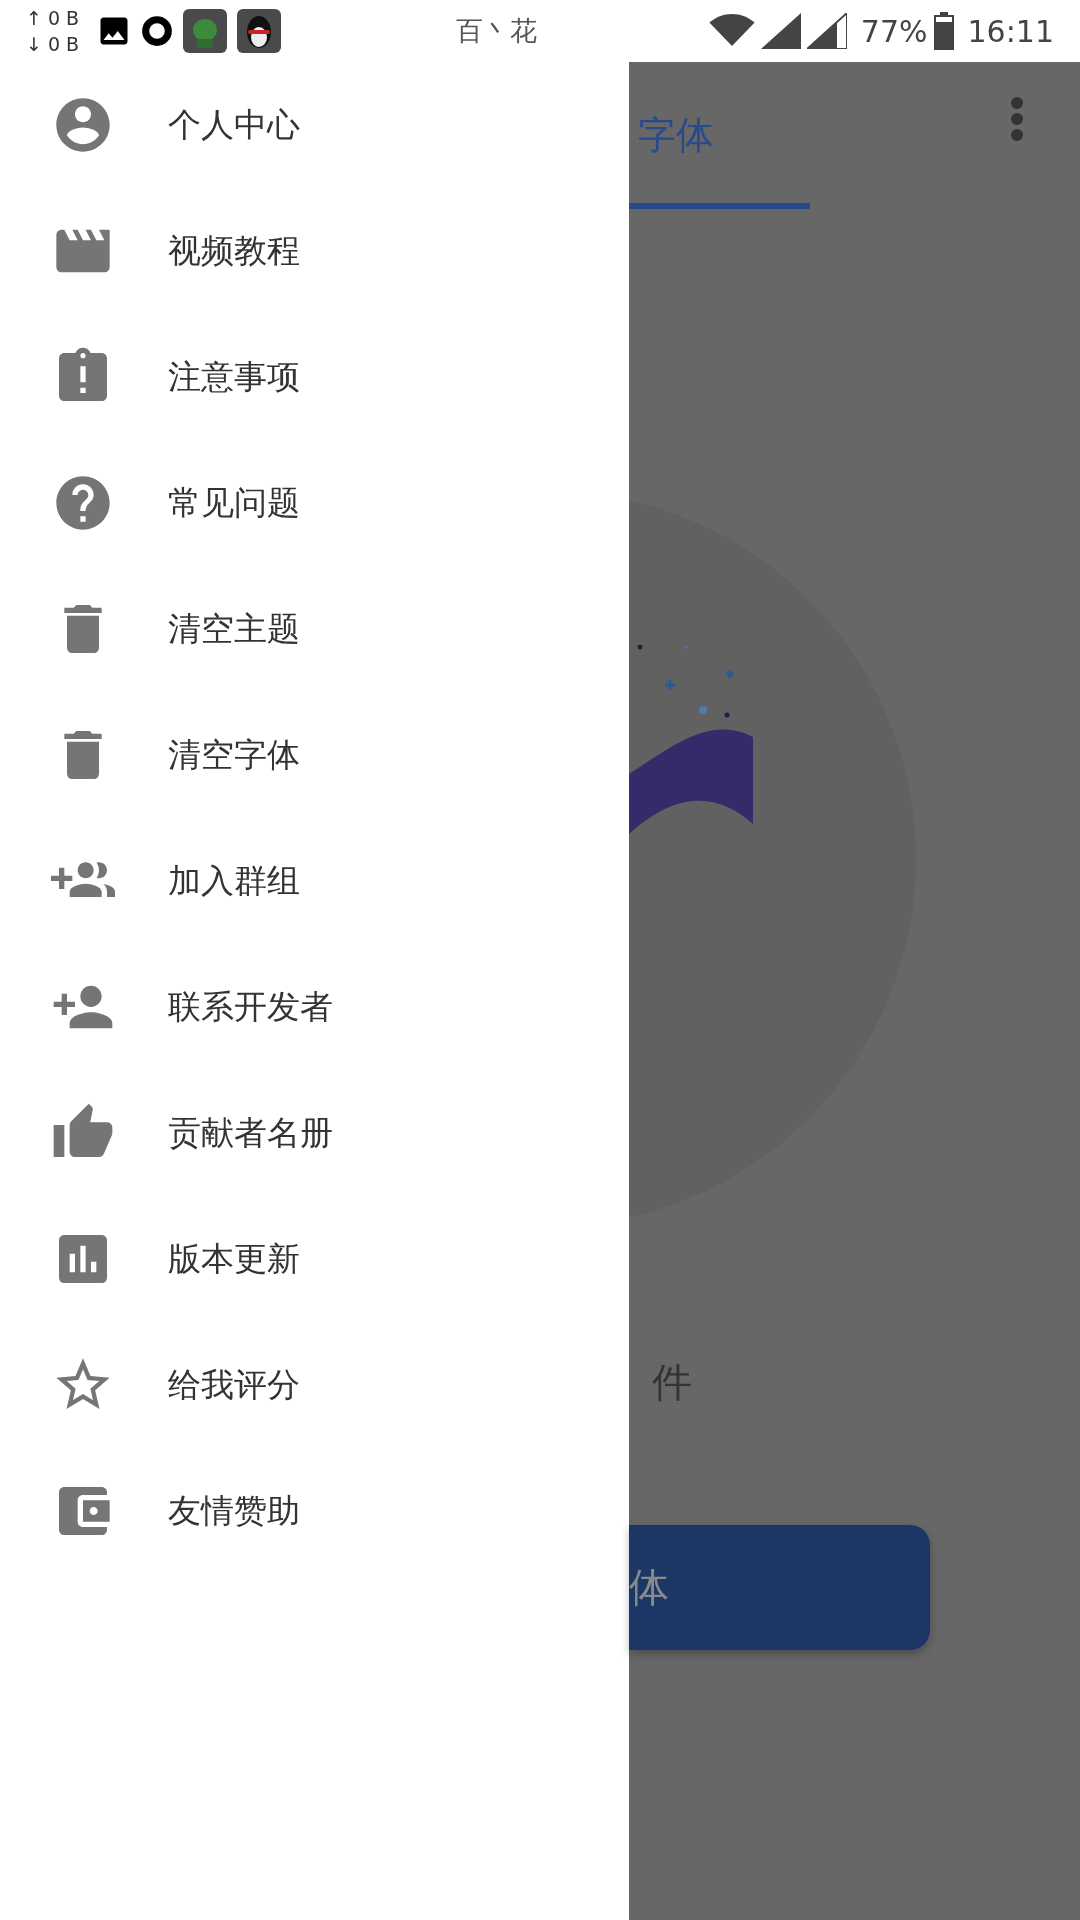 The height and width of the screenshot is (1920, 1080). What do you see at coordinates (314, 755) in the screenshot?
I see `drawer-menu-item: 清空字体` at bounding box center [314, 755].